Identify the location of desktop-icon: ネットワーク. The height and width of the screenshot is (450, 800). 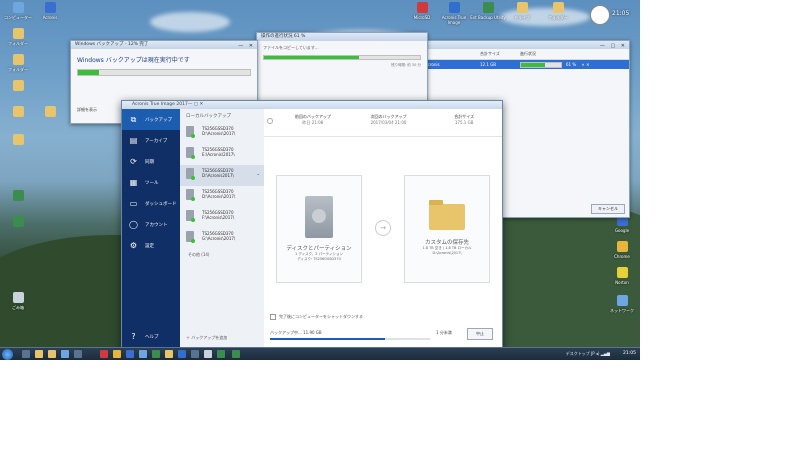
(622, 304).